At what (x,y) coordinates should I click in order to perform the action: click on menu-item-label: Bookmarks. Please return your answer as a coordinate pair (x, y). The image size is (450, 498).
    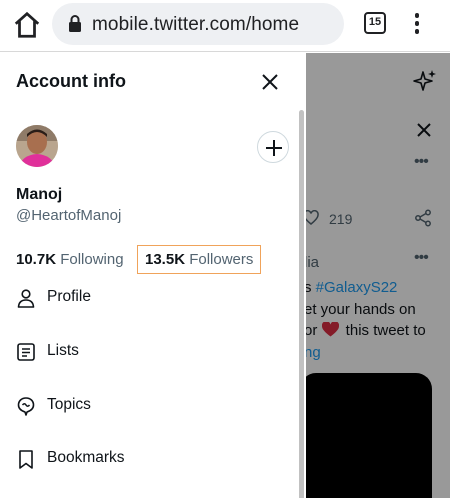
    Looking at the image, I should click on (86, 457).